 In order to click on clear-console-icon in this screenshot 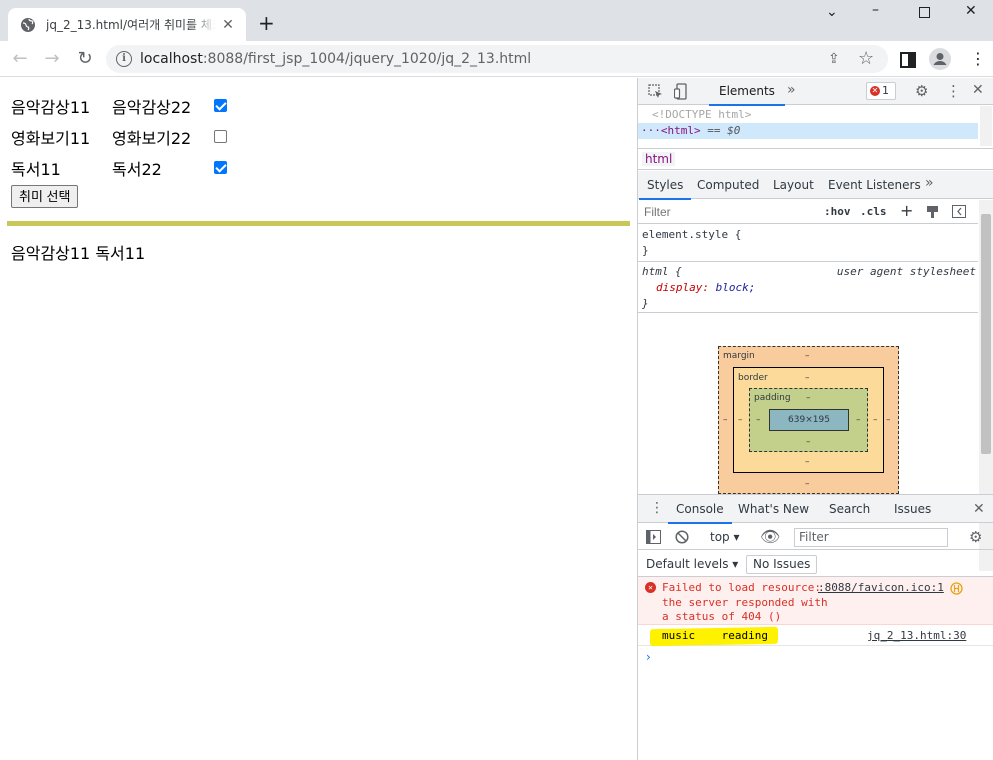, I will do `click(682, 537)`.